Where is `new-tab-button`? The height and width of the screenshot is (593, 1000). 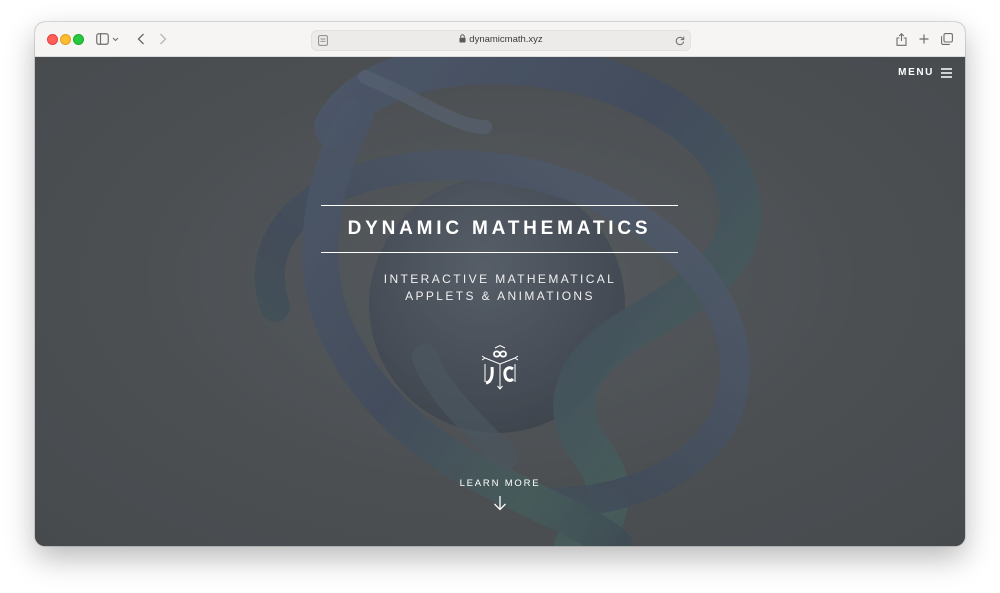 new-tab-button is located at coordinates (924, 39).